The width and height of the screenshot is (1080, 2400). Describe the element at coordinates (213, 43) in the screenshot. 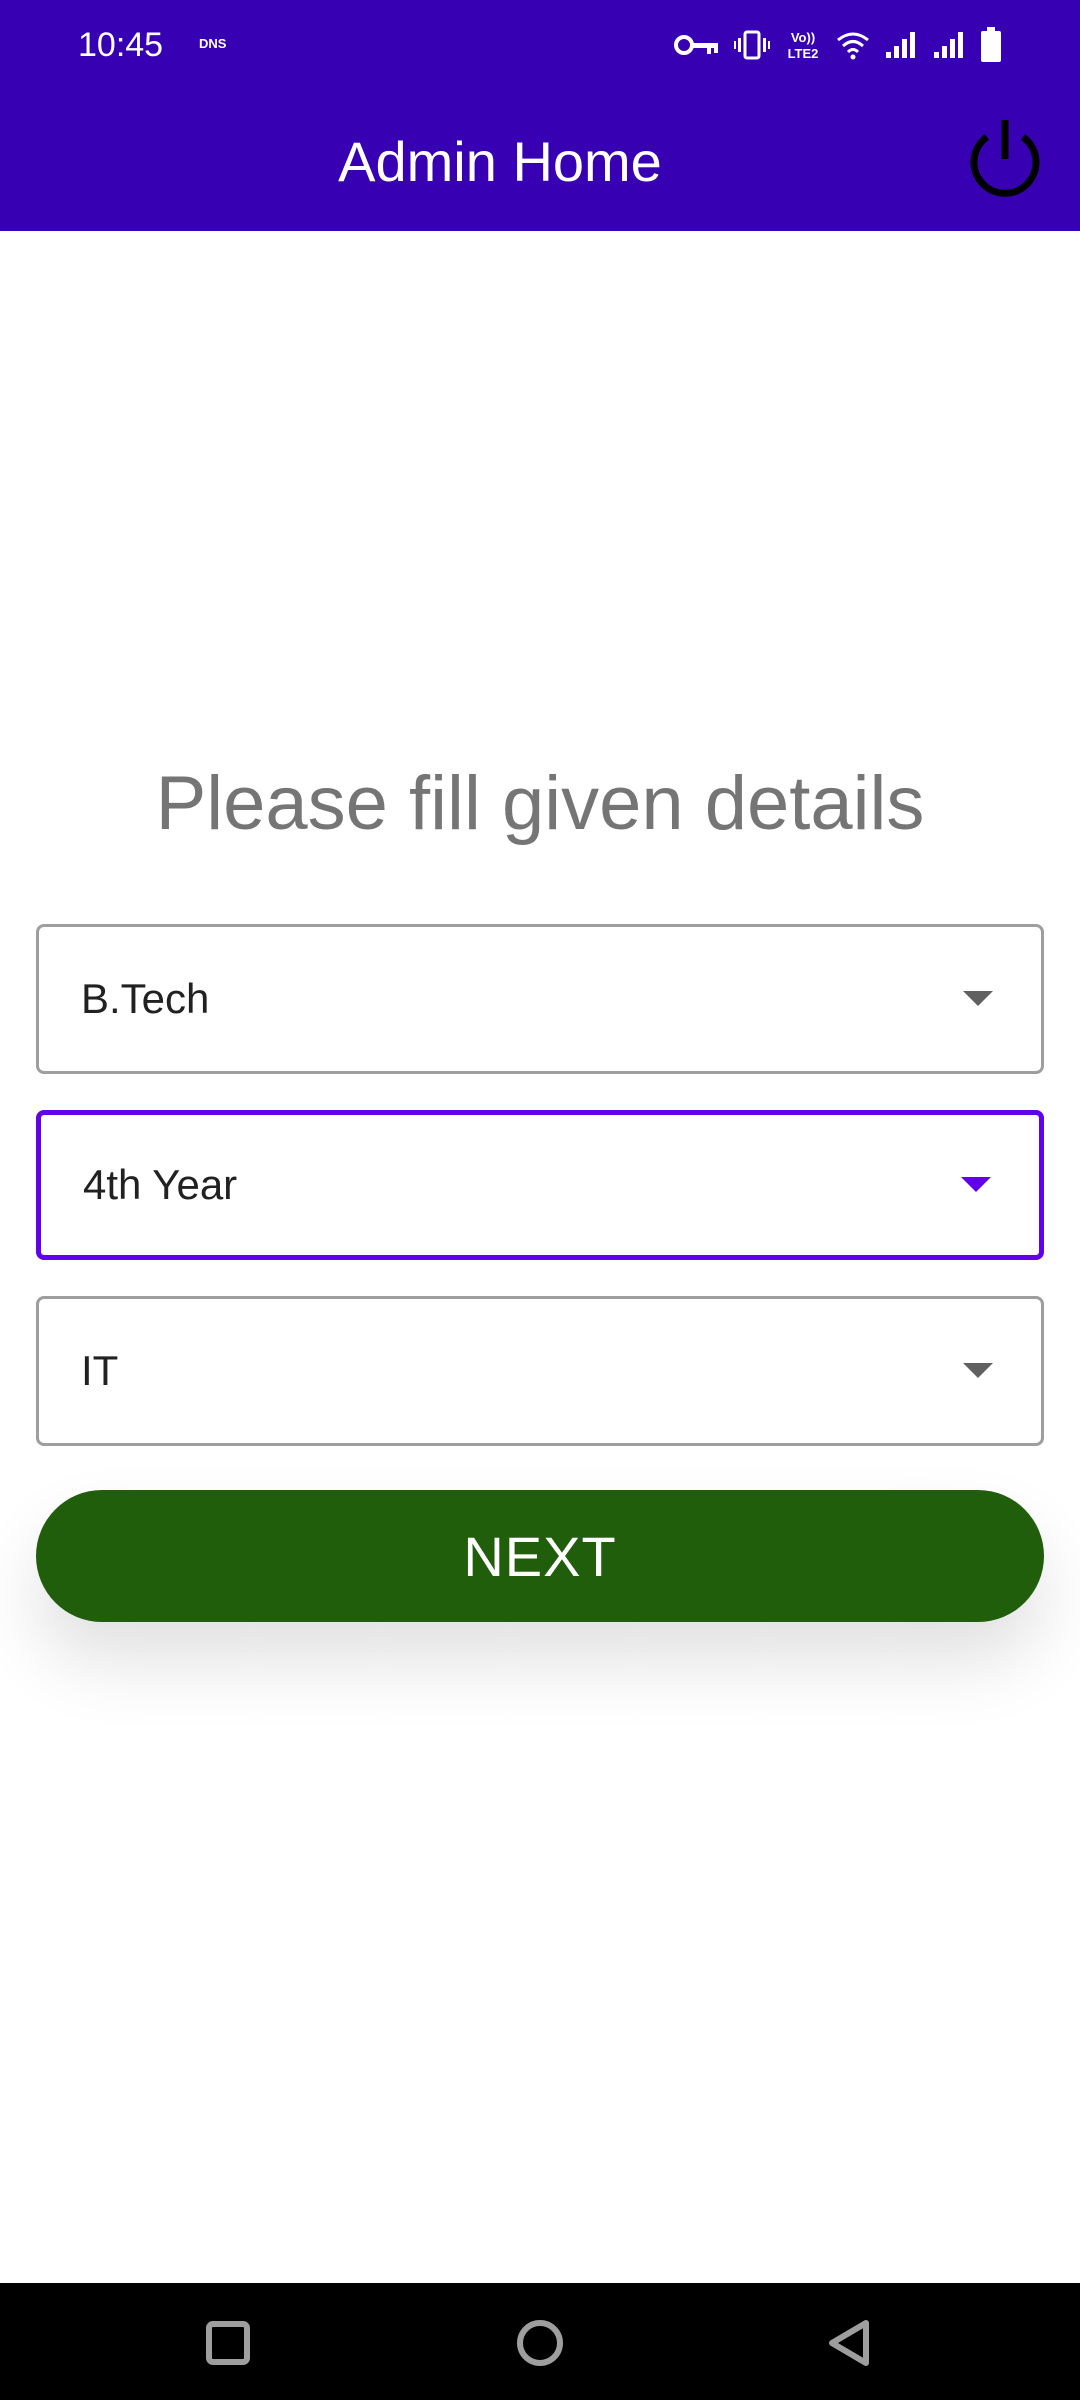

I see `status-dns-label: DNS` at that location.